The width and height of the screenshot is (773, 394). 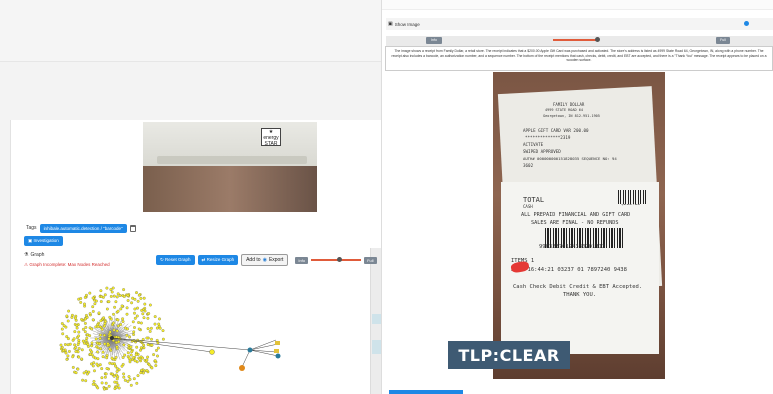 What do you see at coordinates (426, 392) in the screenshot?
I see `bottom-progress-bar` at bounding box center [426, 392].